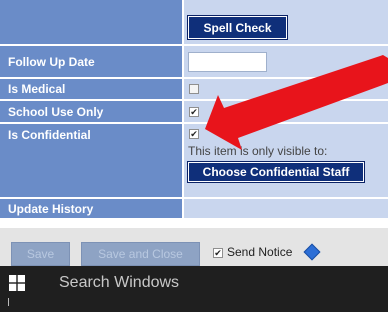  Describe the element at coordinates (140, 254) in the screenshot. I see `save-and-close-button: Save and Close` at that location.